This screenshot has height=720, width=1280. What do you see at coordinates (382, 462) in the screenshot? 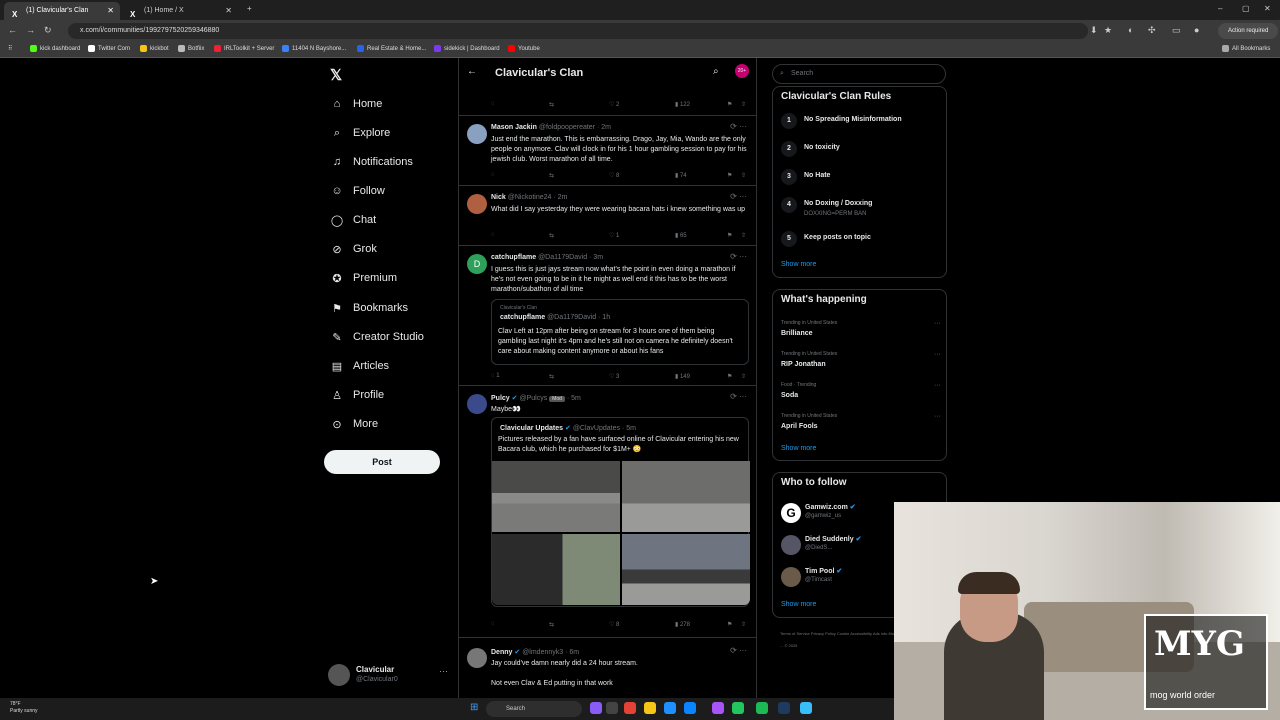
I see `post-button: Post` at bounding box center [382, 462].